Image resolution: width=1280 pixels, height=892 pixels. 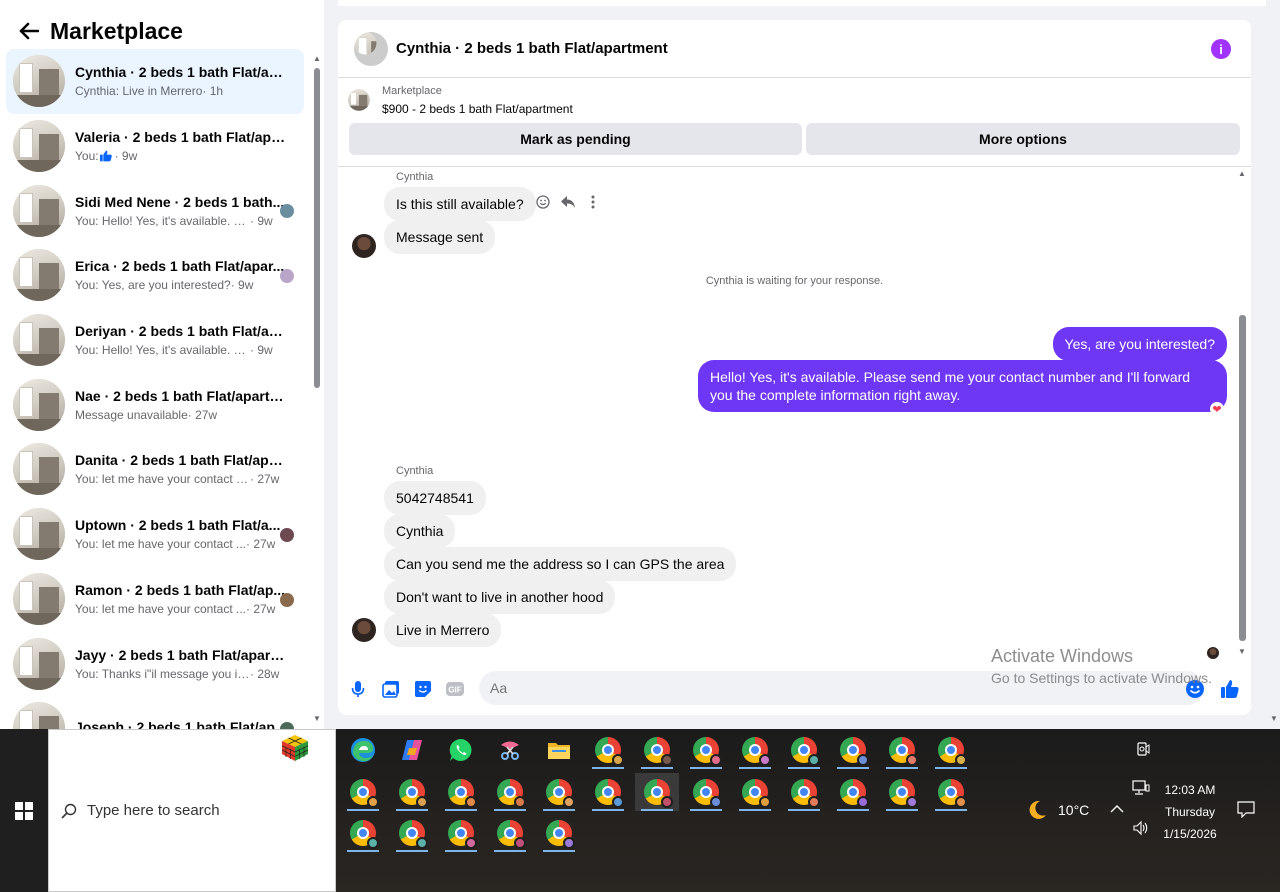 I want to click on meet-now-icon, so click(x=1143, y=749).